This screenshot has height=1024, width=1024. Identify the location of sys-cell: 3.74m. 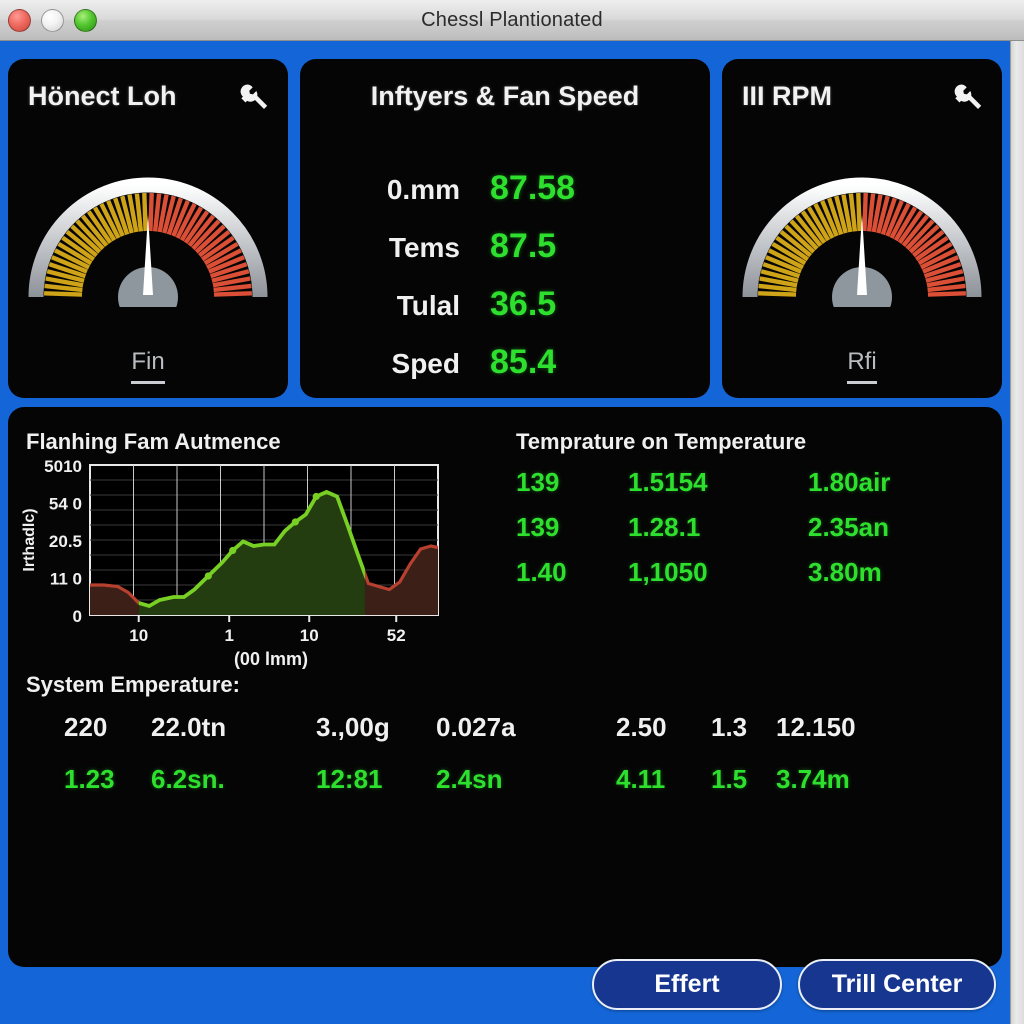
(813, 779).